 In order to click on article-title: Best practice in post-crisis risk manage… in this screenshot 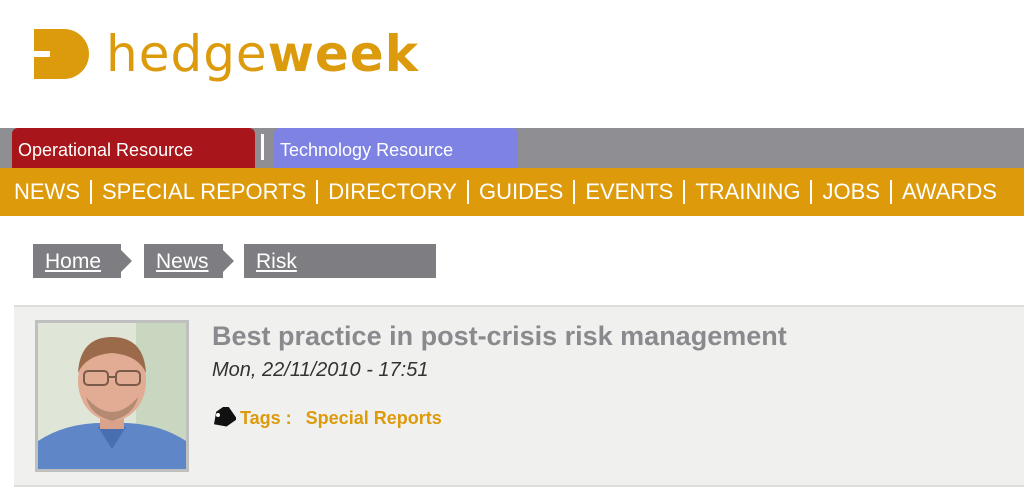, I will do `click(499, 336)`.